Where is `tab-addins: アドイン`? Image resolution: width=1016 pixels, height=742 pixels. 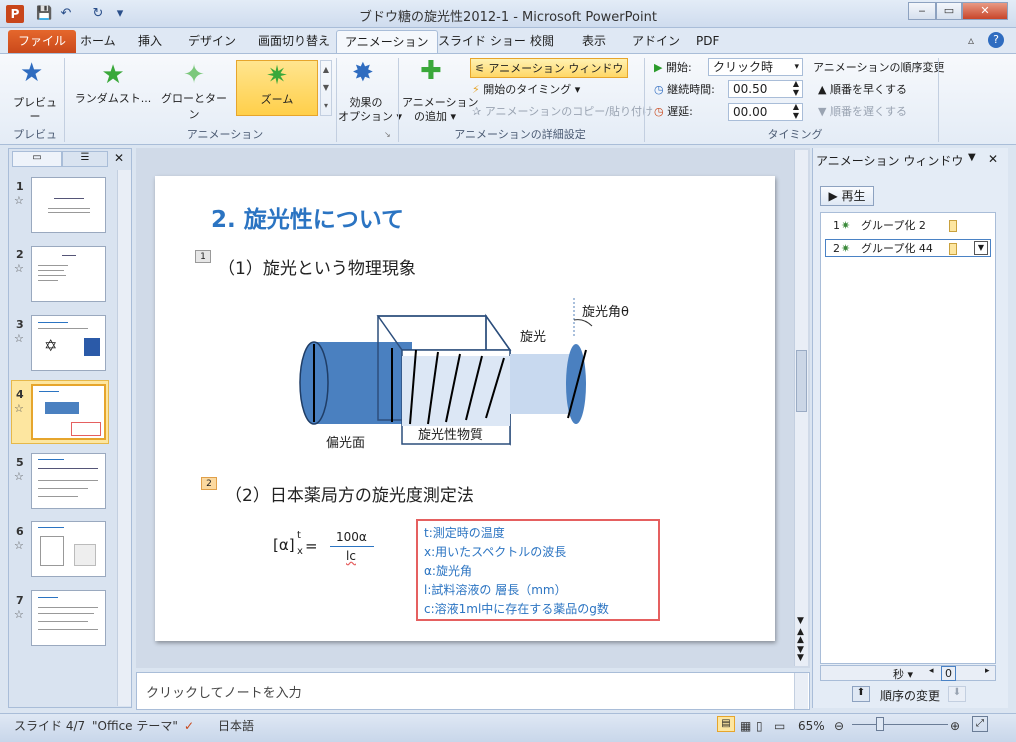 tab-addins: アドイン is located at coordinates (656, 42).